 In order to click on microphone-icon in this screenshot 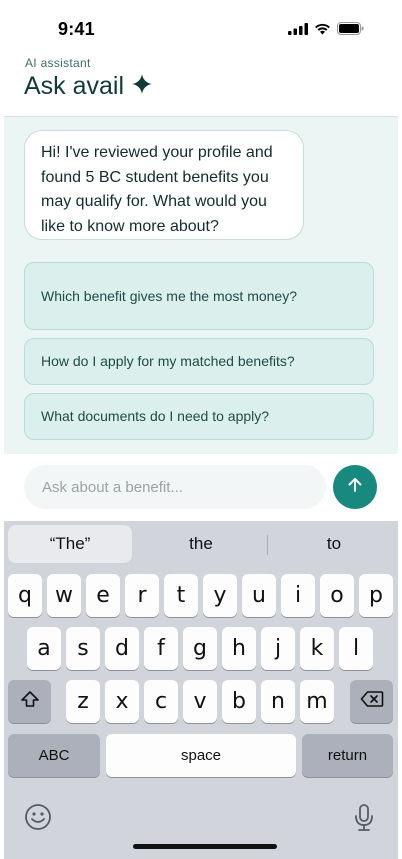, I will do `click(364, 818)`.